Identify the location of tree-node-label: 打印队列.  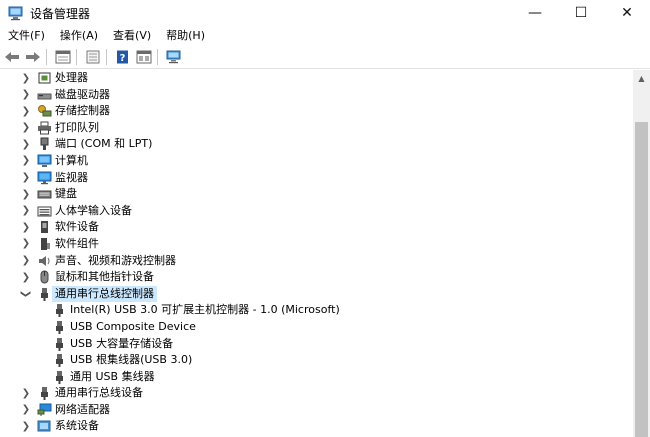
(77, 127).